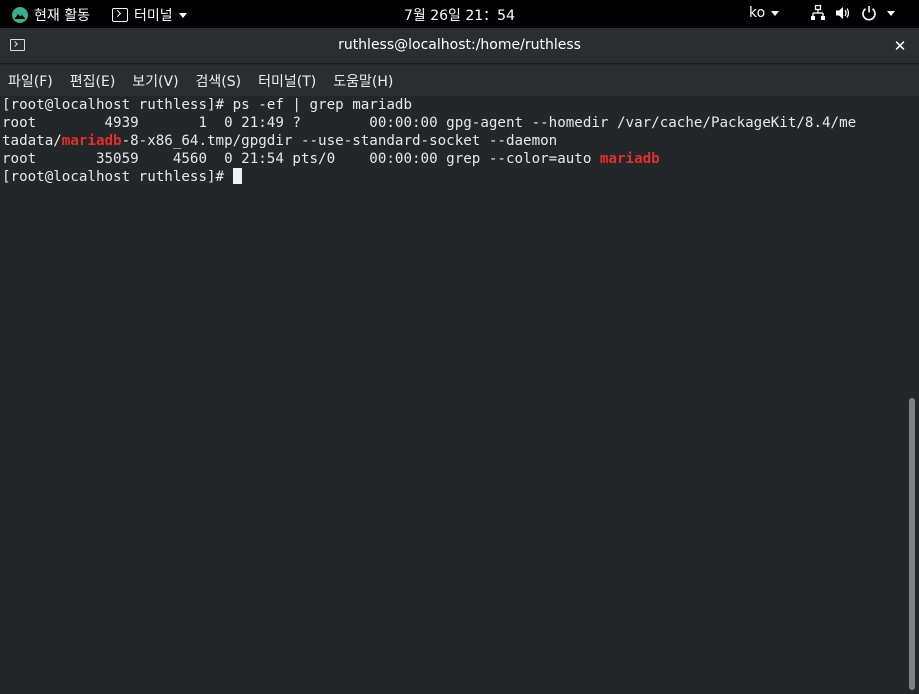  I want to click on terminal-icon, so click(120, 15).